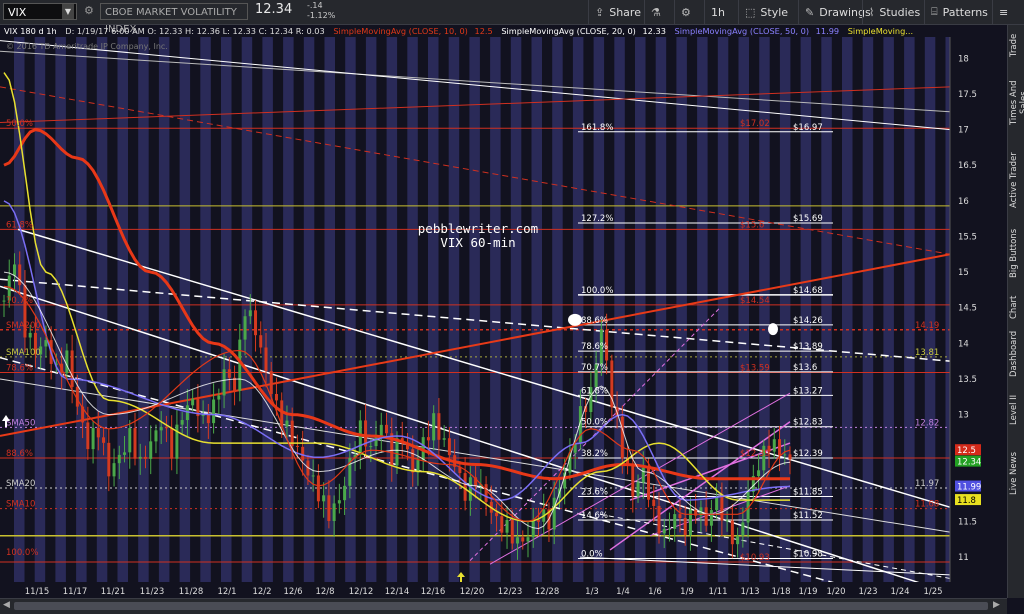 The image size is (1024, 614). Describe the element at coordinates (1008, 12) in the screenshot. I see `more-menu-button: ≡` at that location.